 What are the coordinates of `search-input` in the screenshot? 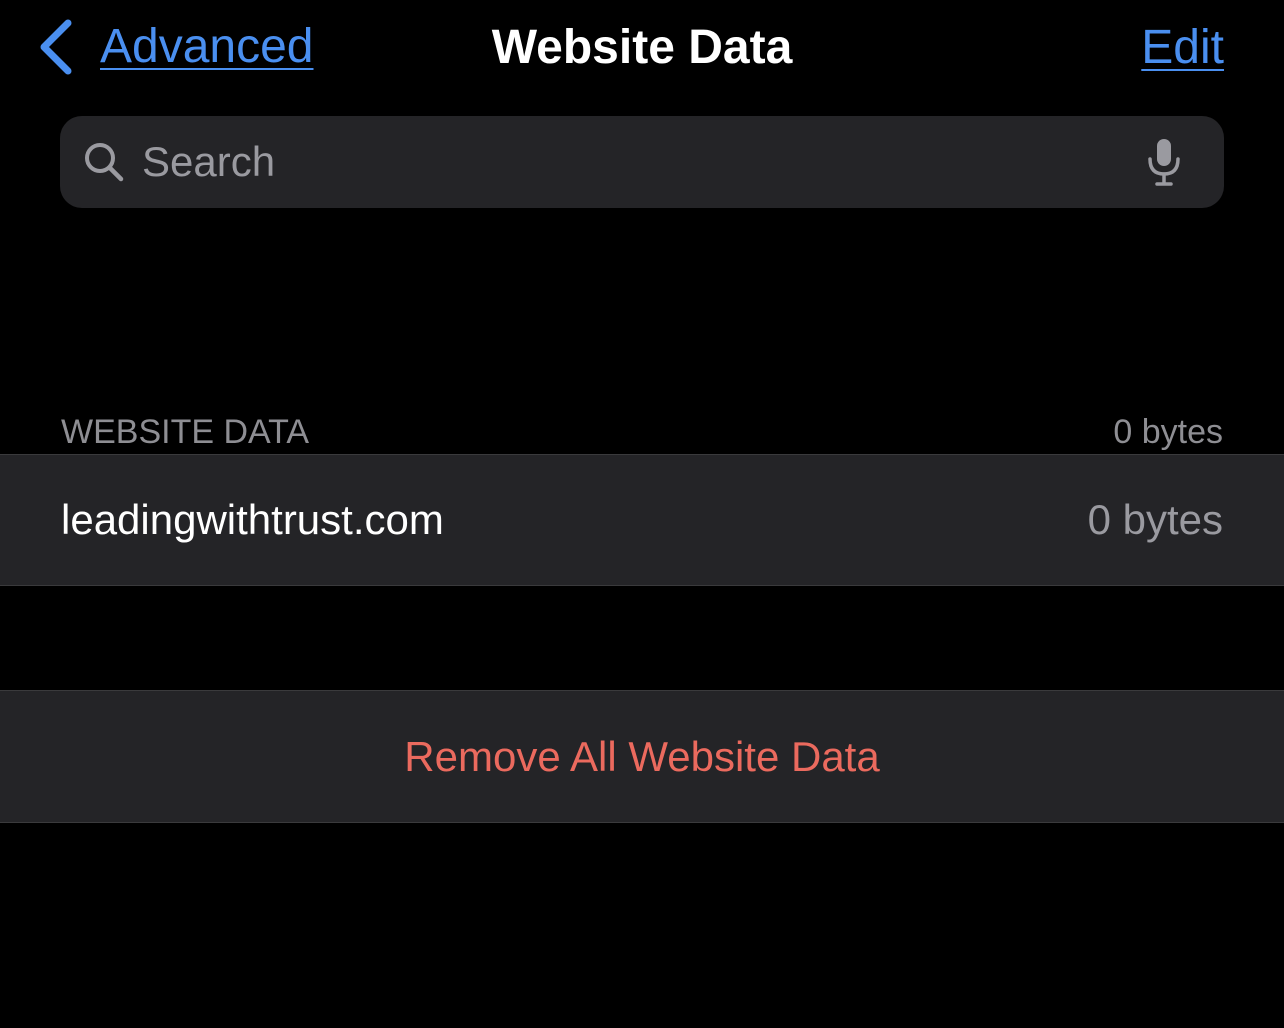 It's located at (644, 162).